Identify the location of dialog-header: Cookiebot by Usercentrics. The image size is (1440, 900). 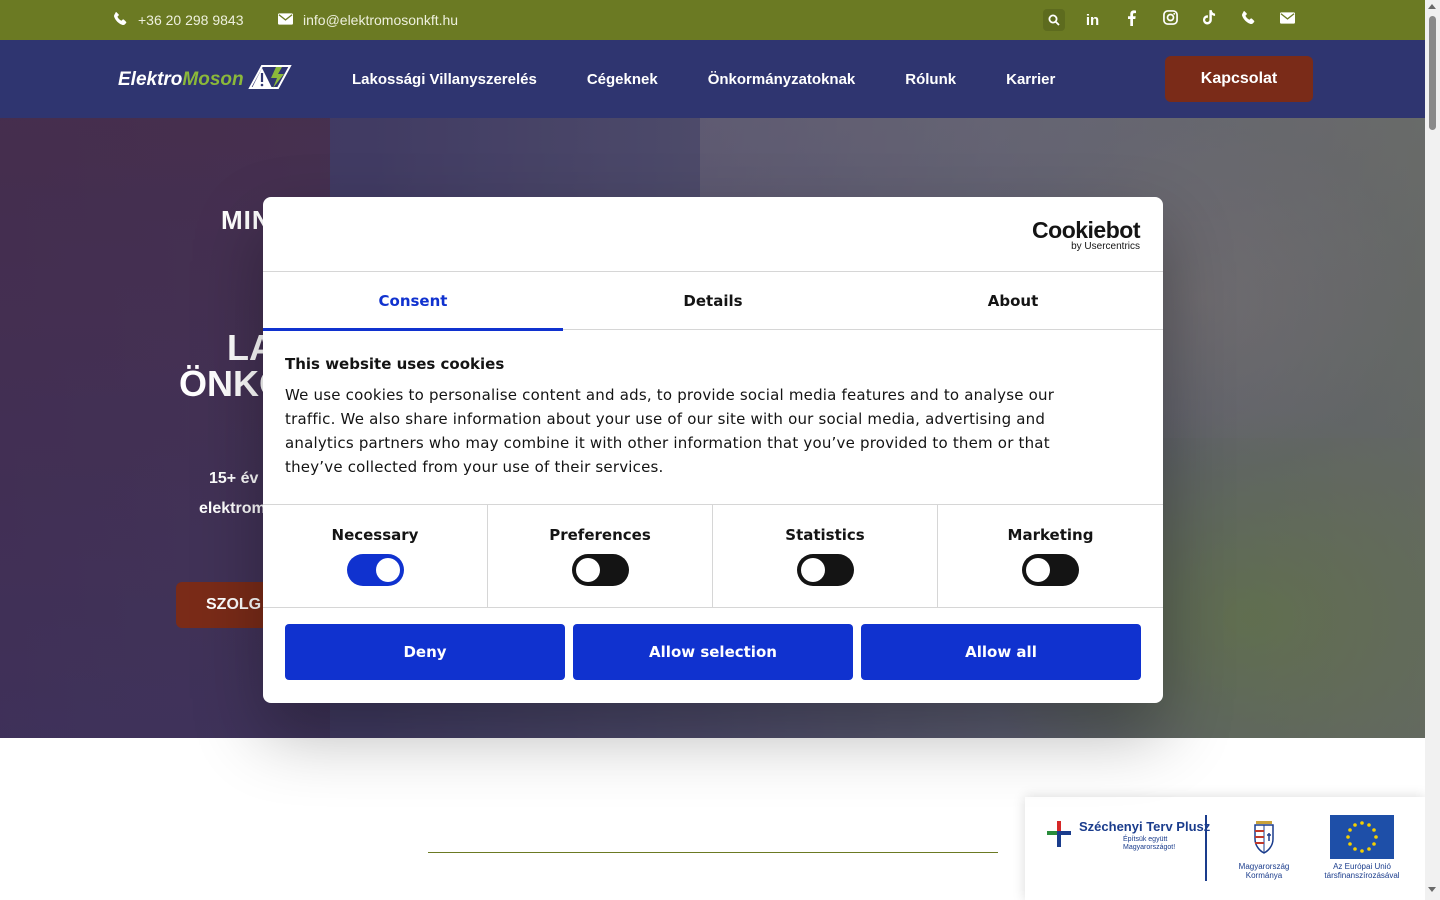
(713, 234).